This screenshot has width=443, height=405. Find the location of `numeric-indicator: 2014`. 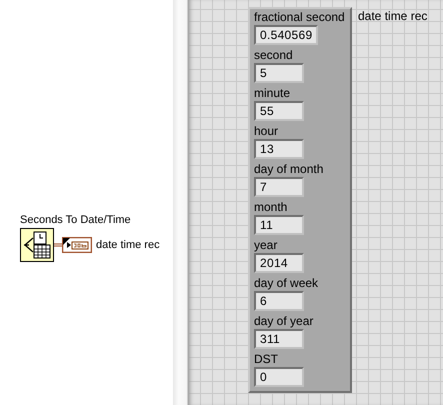

numeric-indicator: 2014 is located at coordinates (279, 263).